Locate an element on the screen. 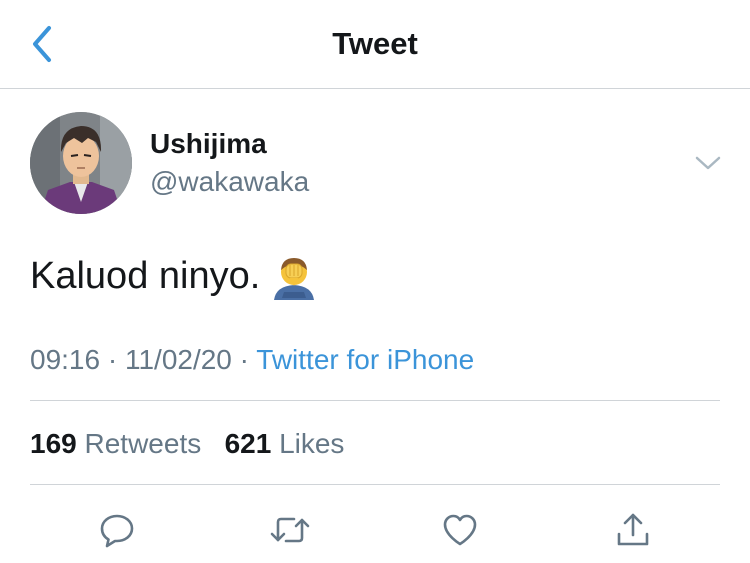  tweet-text: Kaluod ninyo. is located at coordinates (145, 275).